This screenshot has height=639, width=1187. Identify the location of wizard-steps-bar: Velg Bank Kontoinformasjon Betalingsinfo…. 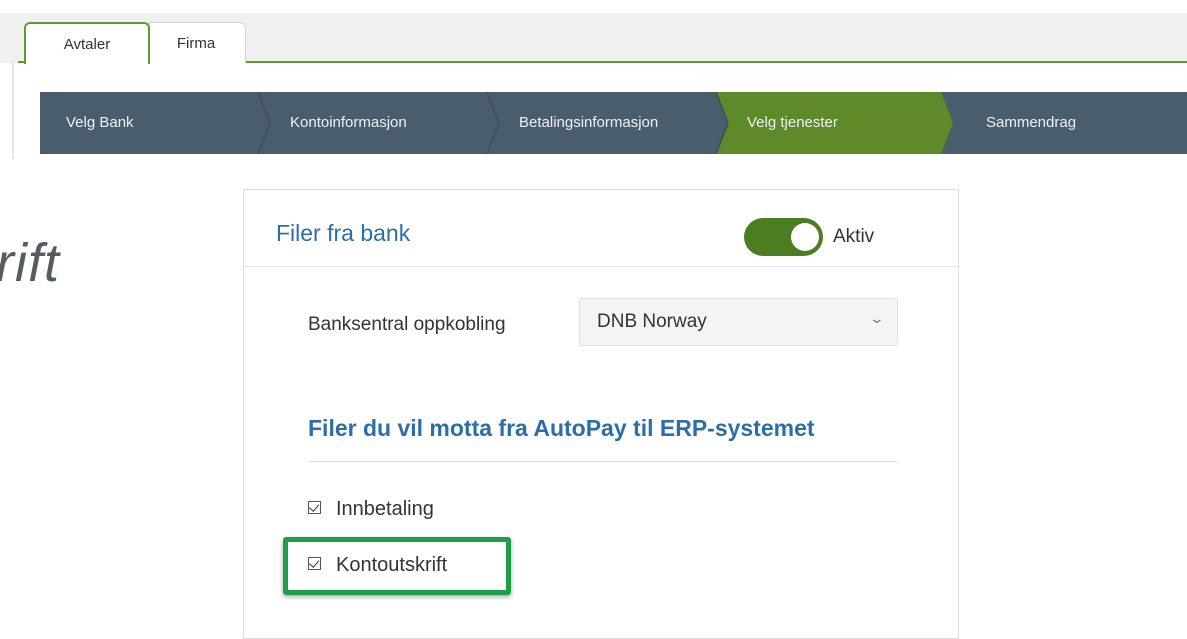
(613, 123).